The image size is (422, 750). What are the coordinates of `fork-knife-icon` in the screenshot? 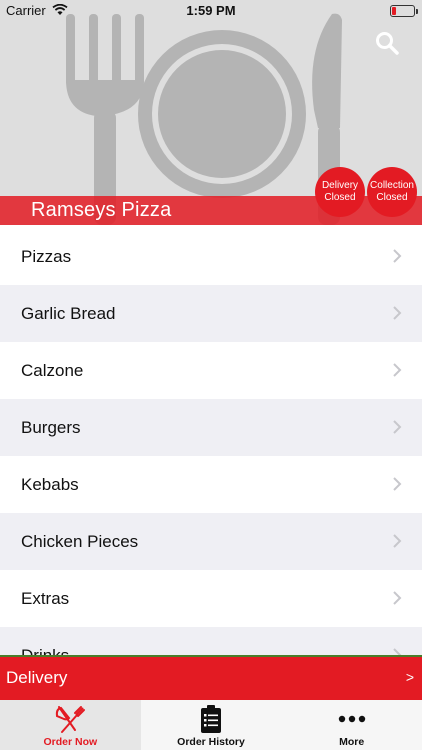 It's located at (71, 719).